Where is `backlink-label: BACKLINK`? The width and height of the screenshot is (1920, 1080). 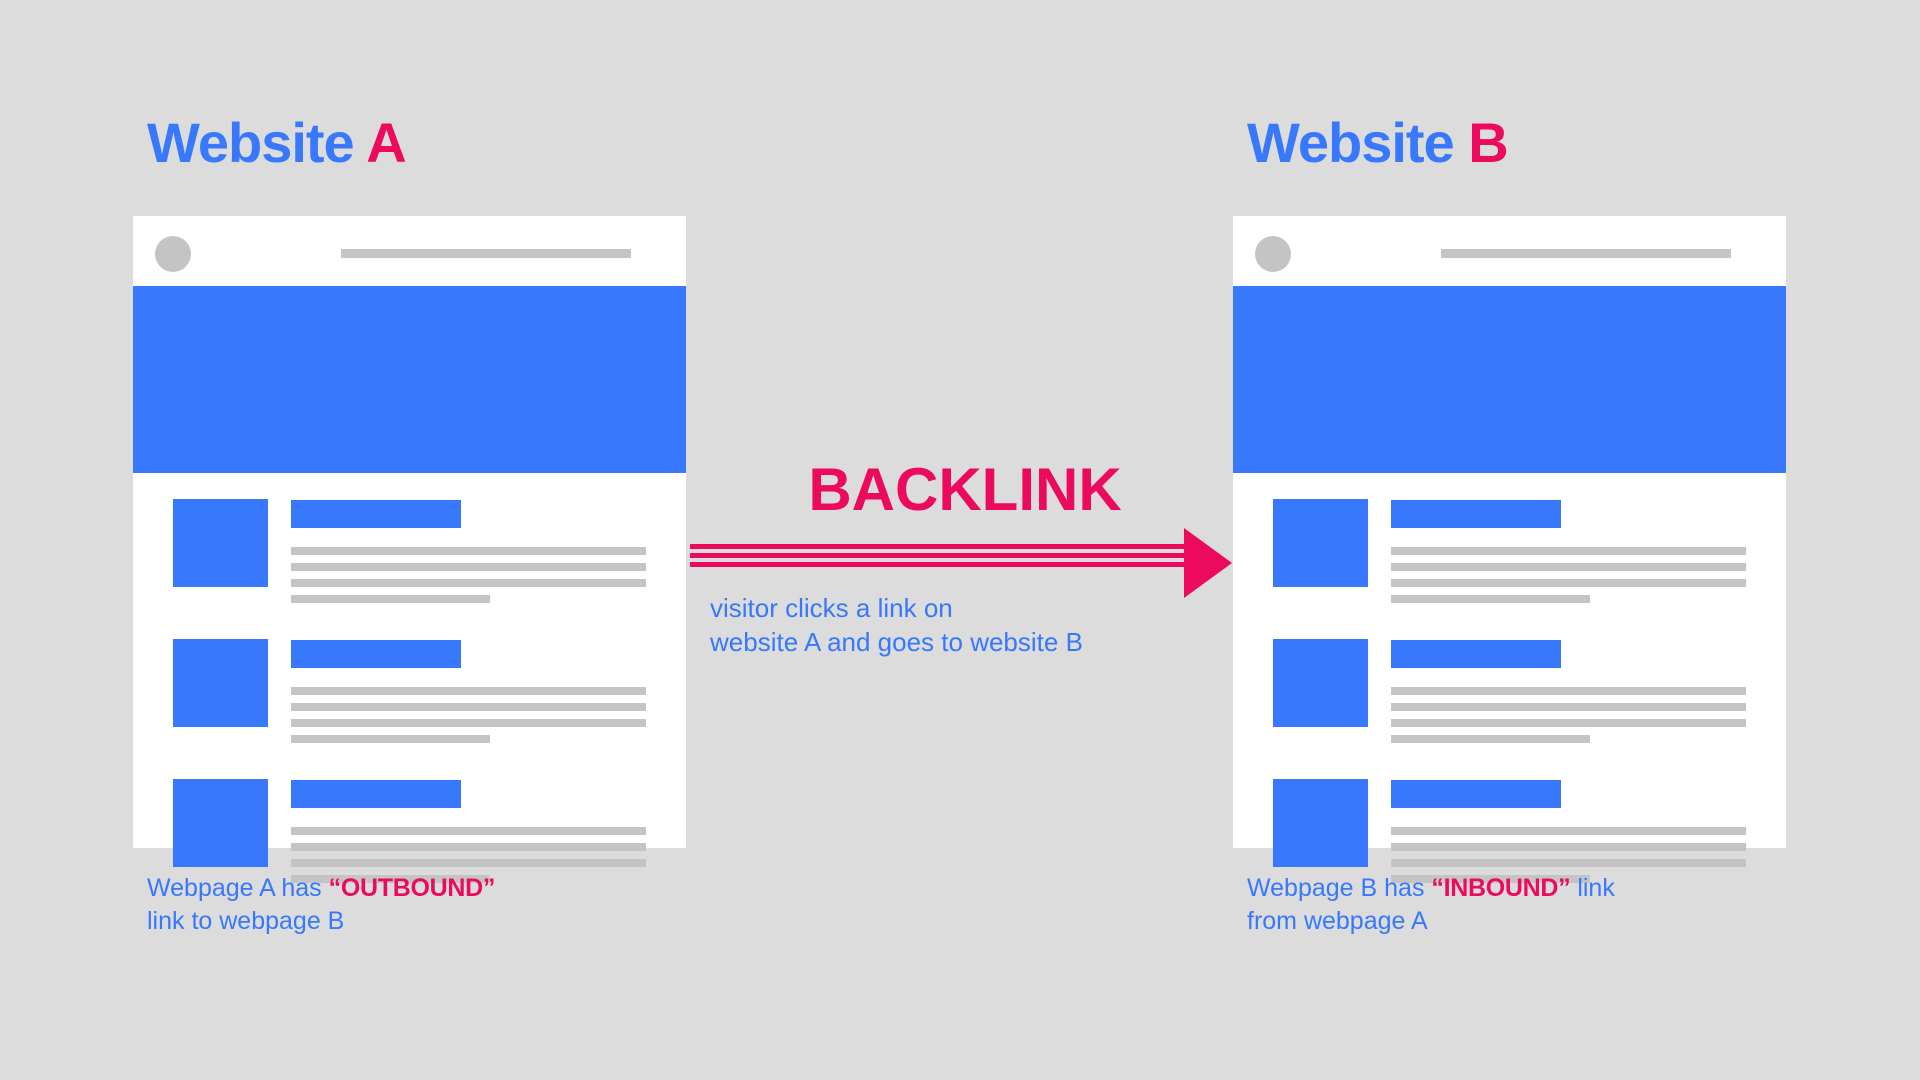 backlink-label: BACKLINK is located at coordinates (965, 489).